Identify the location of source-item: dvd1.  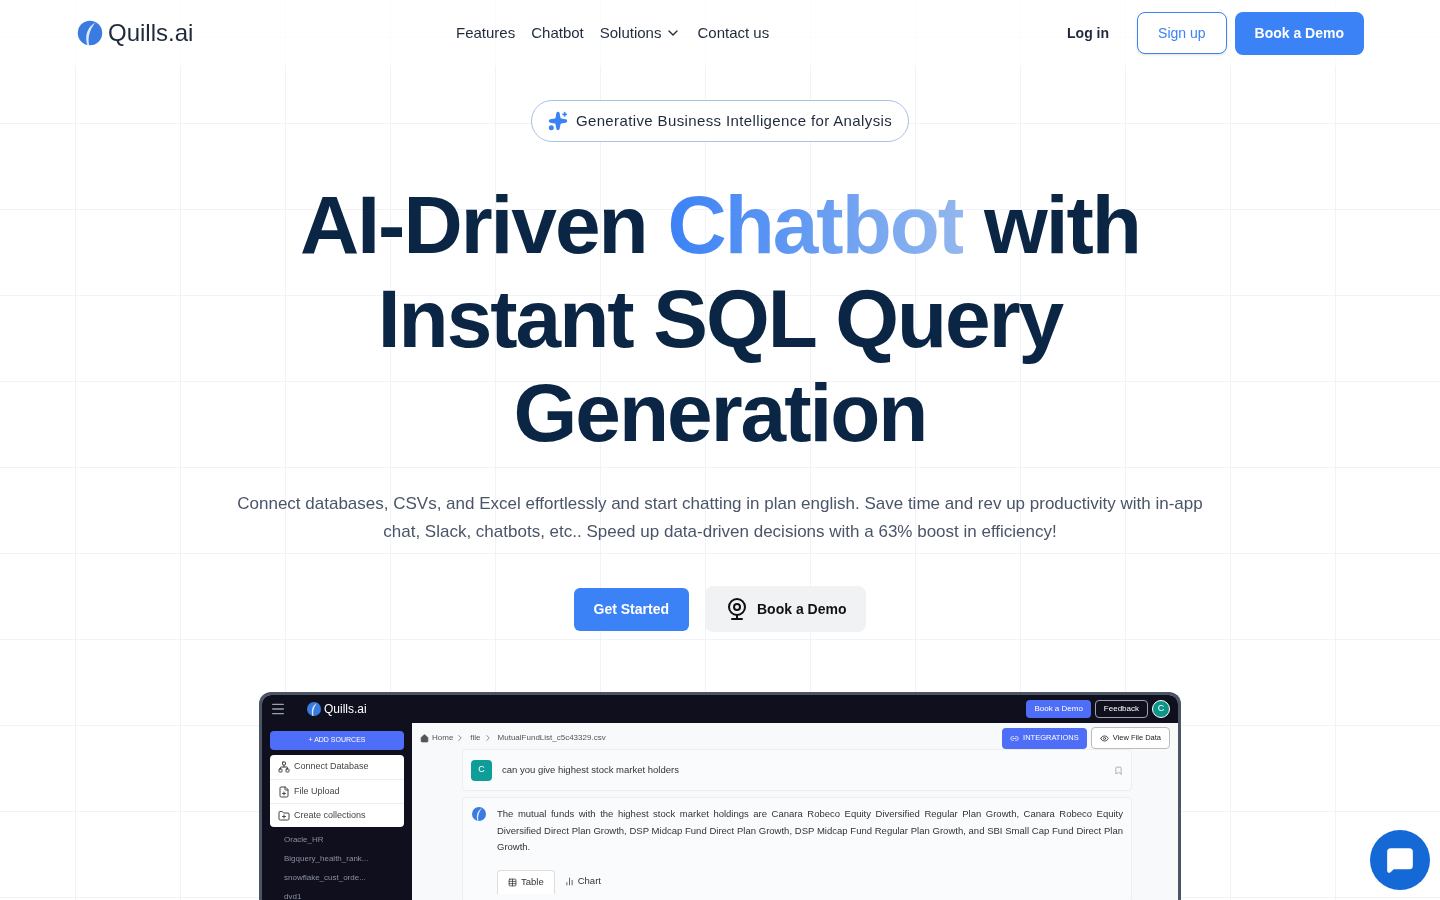
(337, 895).